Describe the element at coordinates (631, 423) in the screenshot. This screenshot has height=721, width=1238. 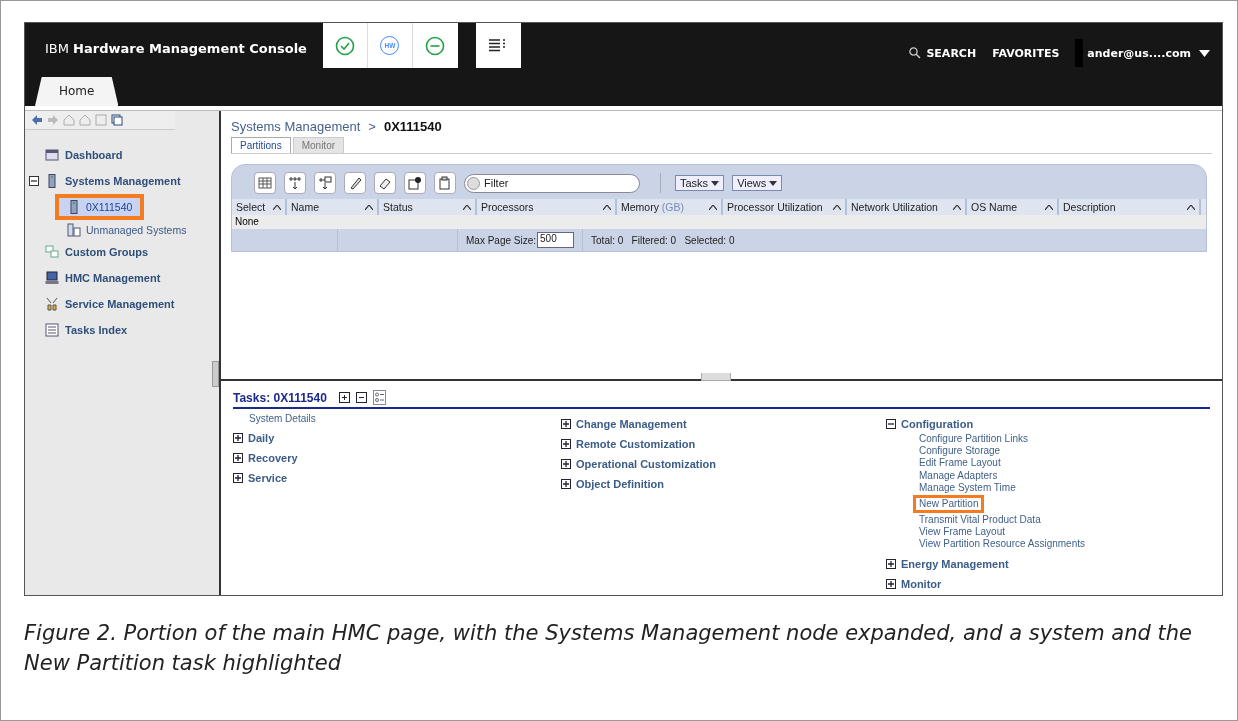
I see `task-group: Change Management` at that location.